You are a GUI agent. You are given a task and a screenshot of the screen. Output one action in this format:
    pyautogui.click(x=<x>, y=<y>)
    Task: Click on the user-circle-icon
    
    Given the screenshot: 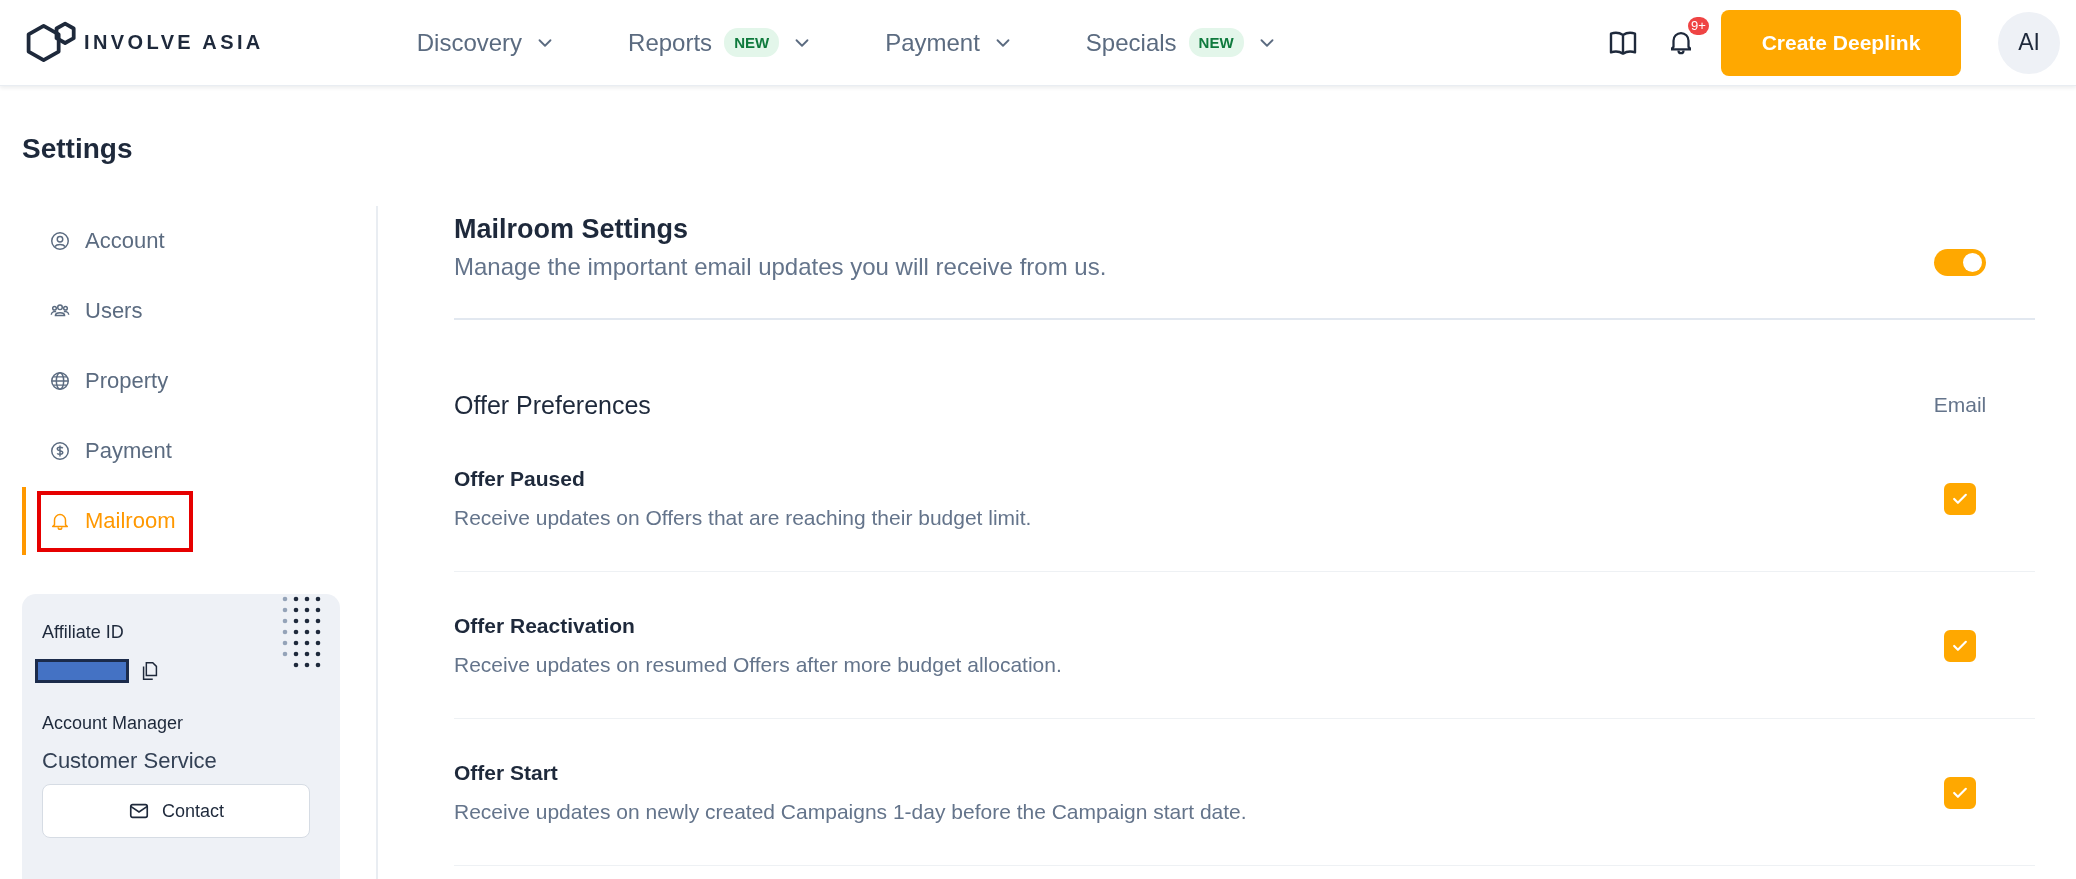 What is the action you would take?
    pyautogui.click(x=60, y=241)
    